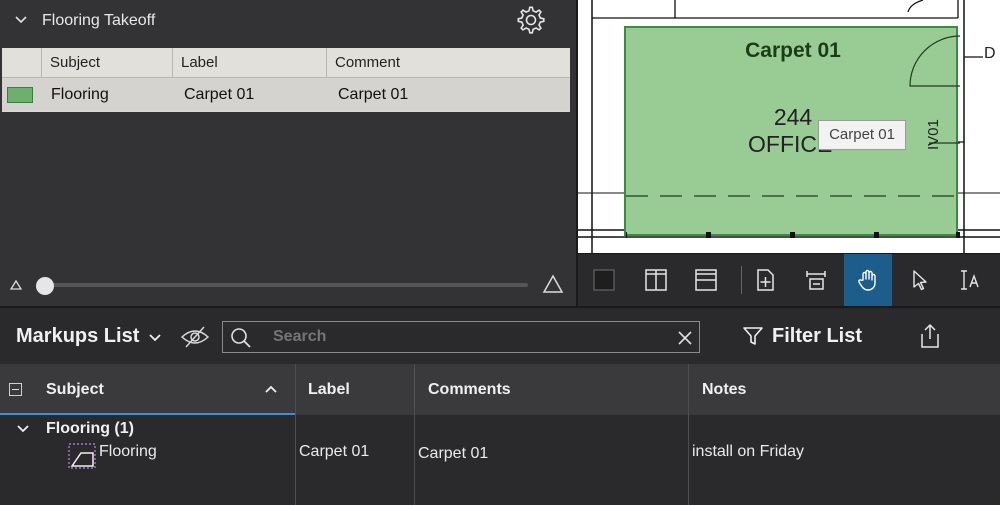 Image resolution: width=1000 pixels, height=505 pixels. Describe the element at coordinates (765, 280) in the screenshot. I see `page-add-icon` at that location.